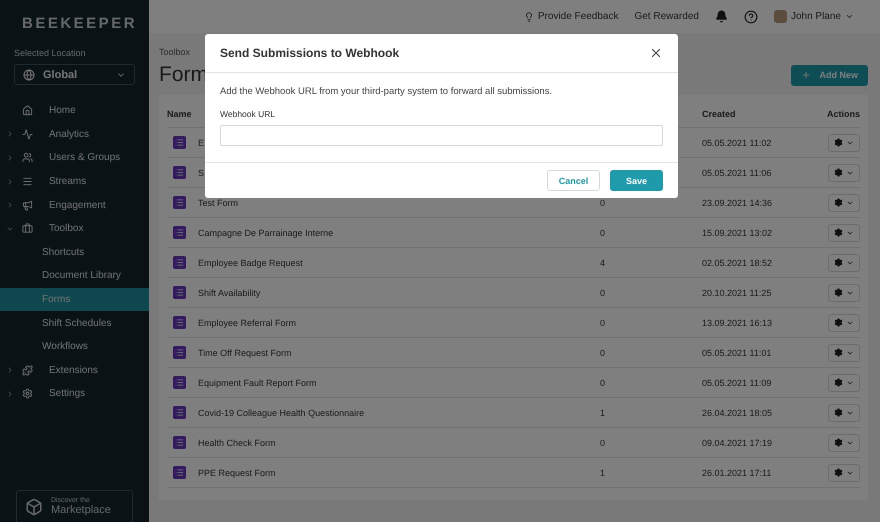  What do you see at coordinates (201, 173) in the screenshot?
I see `form-name: S` at bounding box center [201, 173].